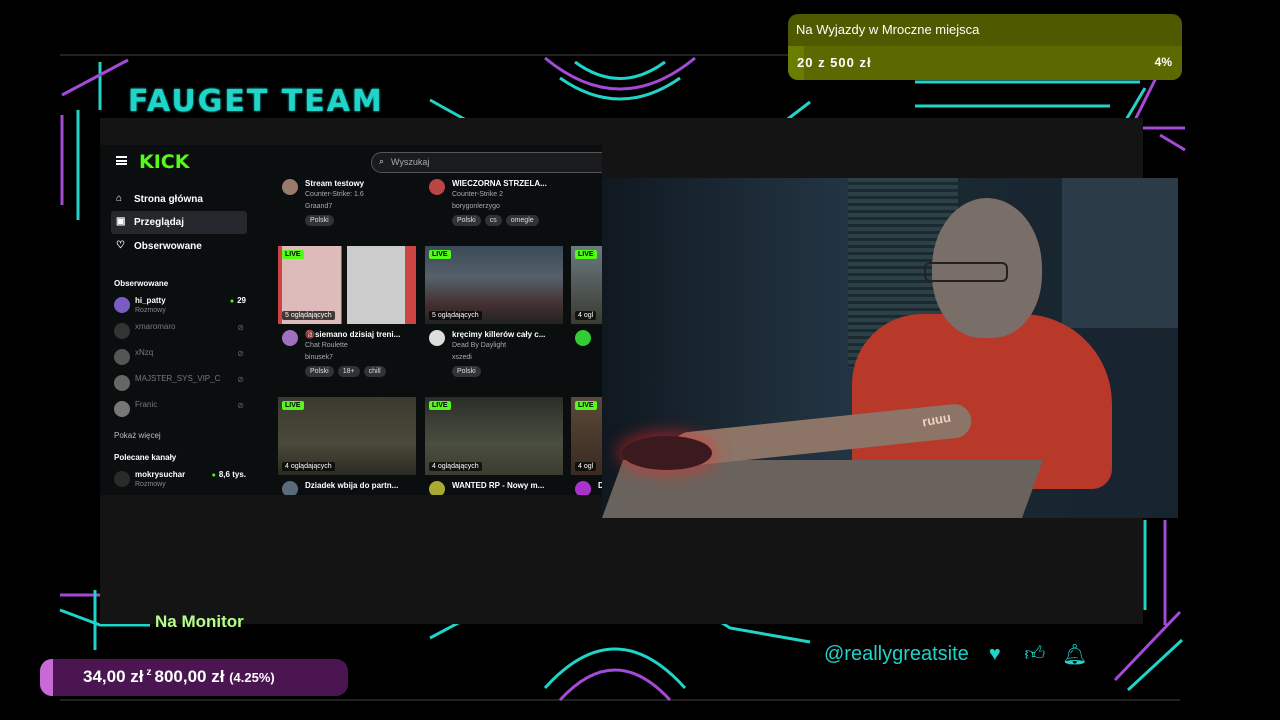  I want to click on channel-name: xNzq, so click(144, 352).